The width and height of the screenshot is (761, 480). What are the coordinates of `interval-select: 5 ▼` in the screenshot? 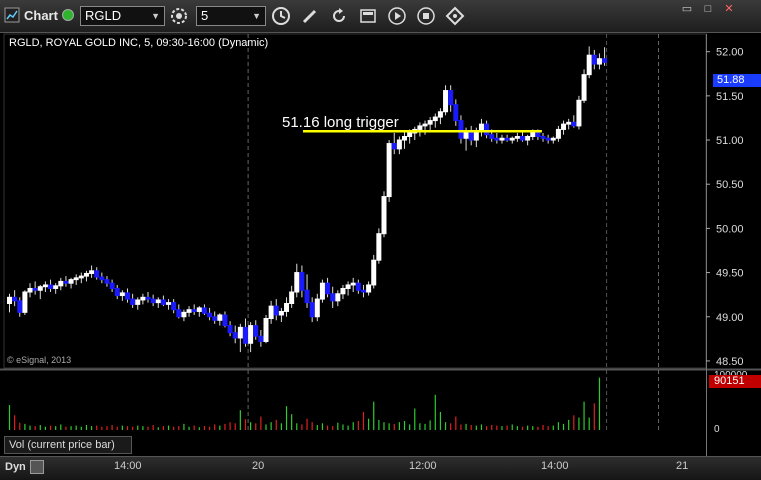 It's located at (231, 16).